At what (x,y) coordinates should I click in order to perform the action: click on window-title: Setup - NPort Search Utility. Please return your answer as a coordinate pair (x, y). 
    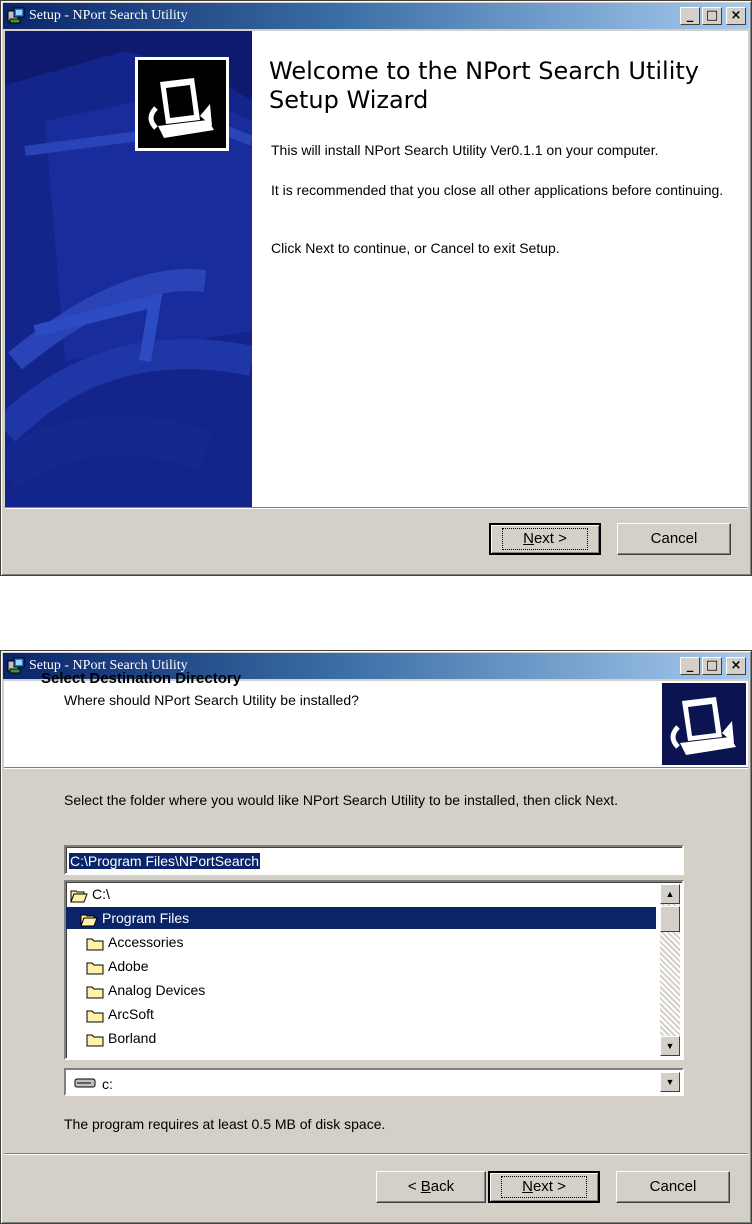
    Looking at the image, I should click on (108, 15).